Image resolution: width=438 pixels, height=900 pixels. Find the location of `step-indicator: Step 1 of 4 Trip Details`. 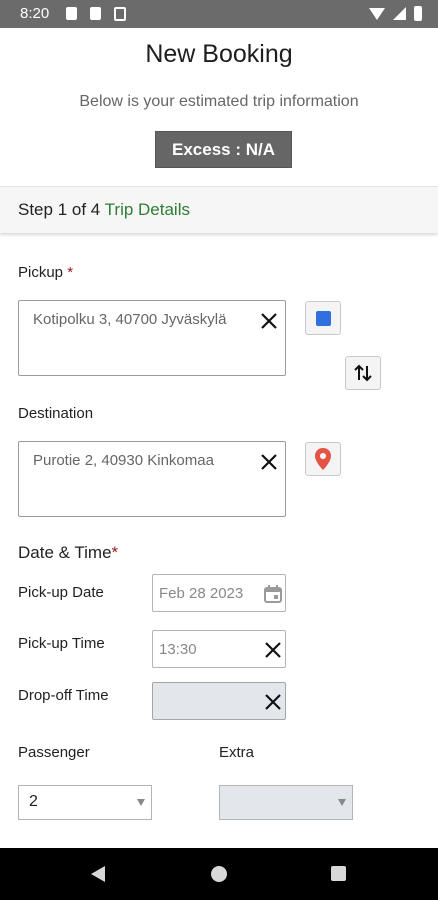

step-indicator: Step 1 of 4 Trip Details is located at coordinates (104, 210).